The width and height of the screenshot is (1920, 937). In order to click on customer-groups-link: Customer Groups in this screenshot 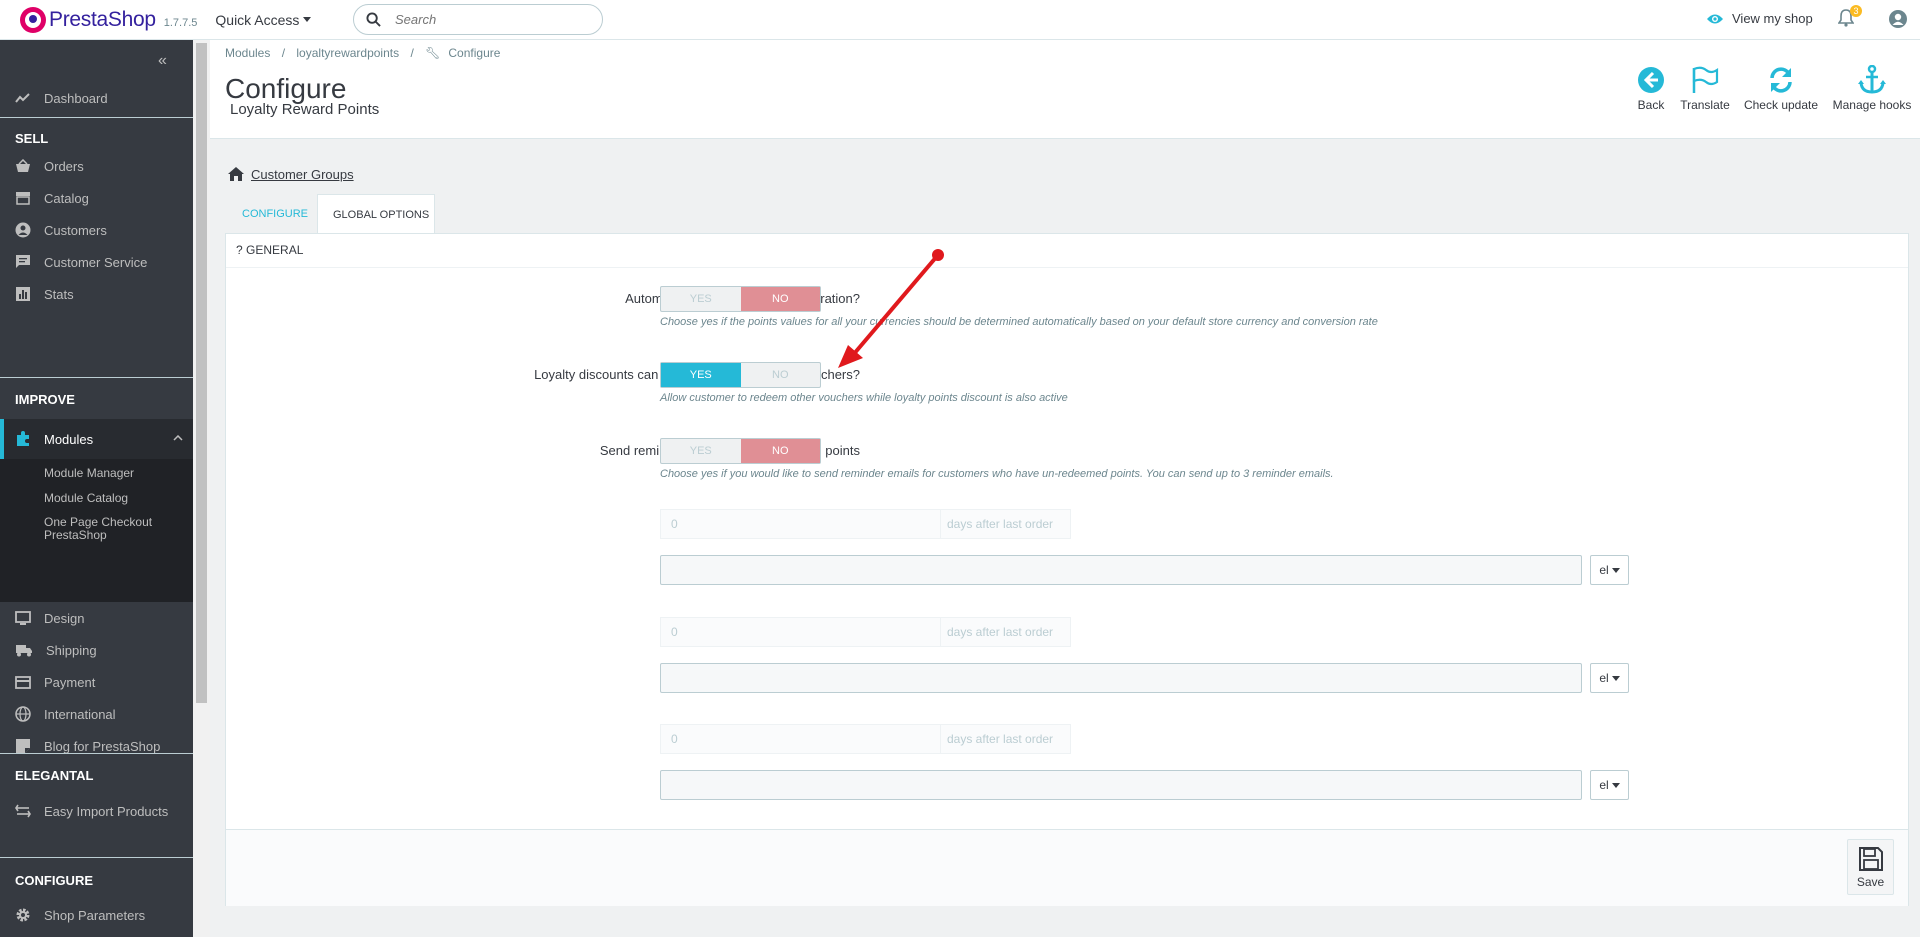, I will do `click(290, 174)`.